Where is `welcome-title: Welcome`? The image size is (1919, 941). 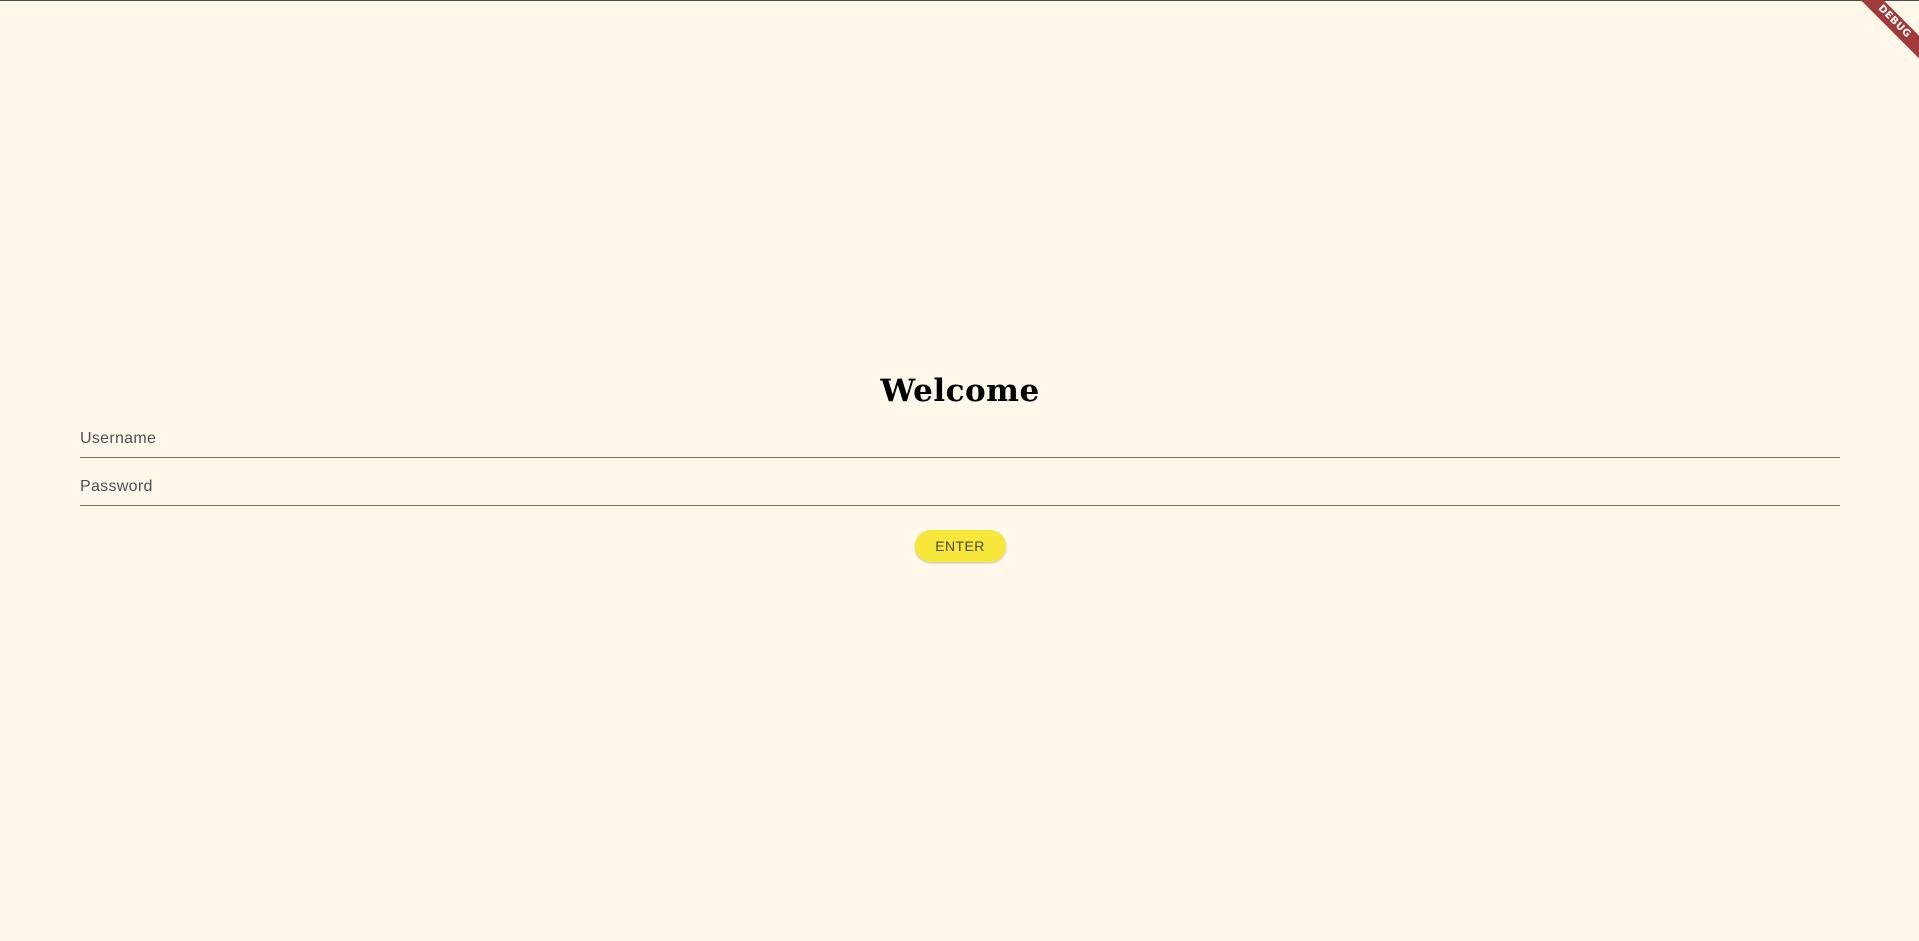
welcome-title: Welcome is located at coordinates (960, 391).